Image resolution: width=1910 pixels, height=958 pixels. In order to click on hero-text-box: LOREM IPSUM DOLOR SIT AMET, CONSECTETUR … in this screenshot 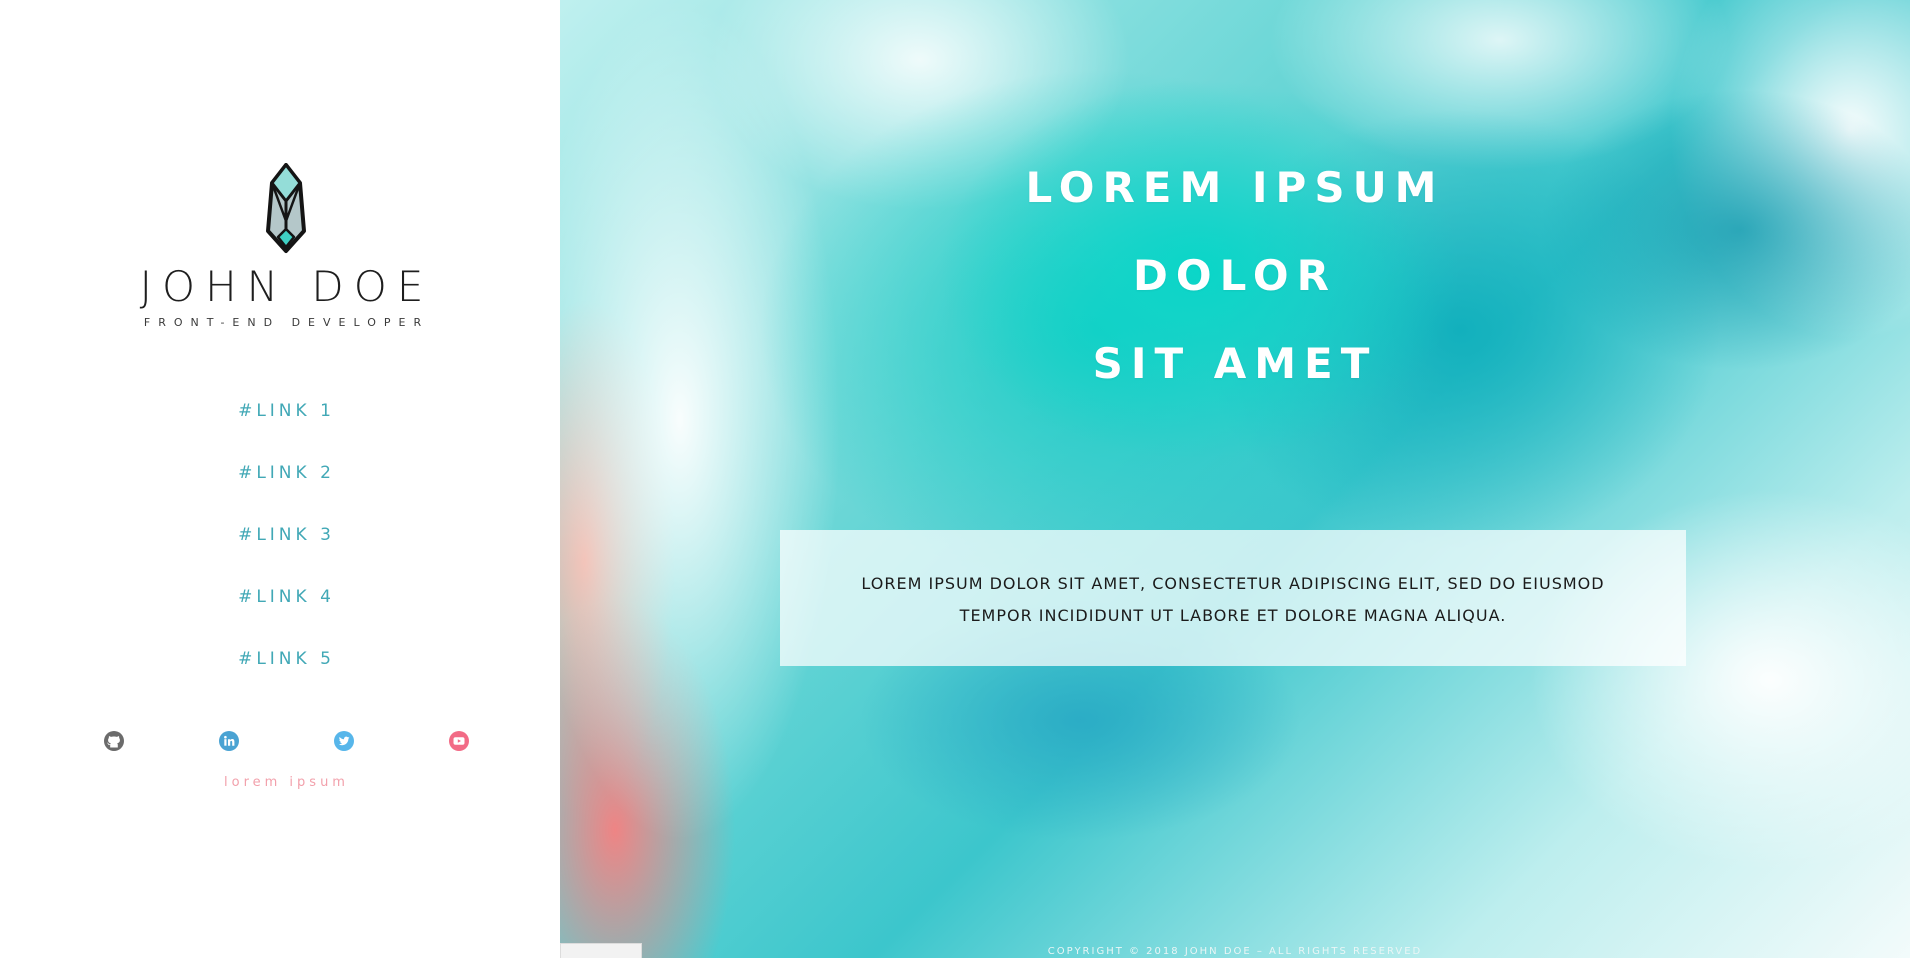, I will do `click(1233, 598)`.